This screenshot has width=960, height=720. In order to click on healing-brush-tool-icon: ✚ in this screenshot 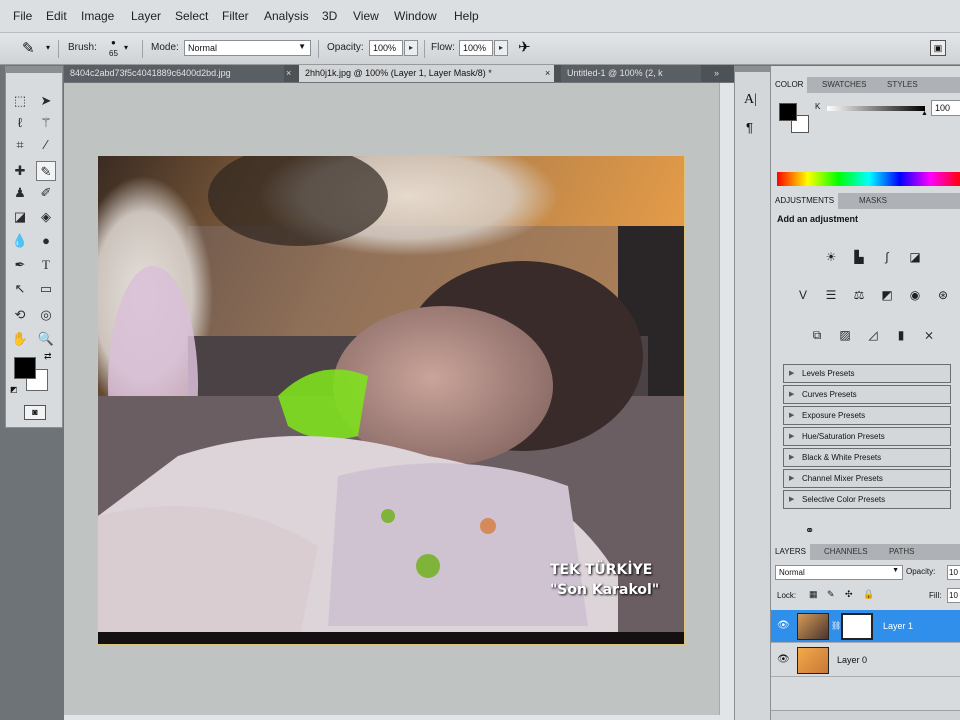, I will do `click(20, 171)`.